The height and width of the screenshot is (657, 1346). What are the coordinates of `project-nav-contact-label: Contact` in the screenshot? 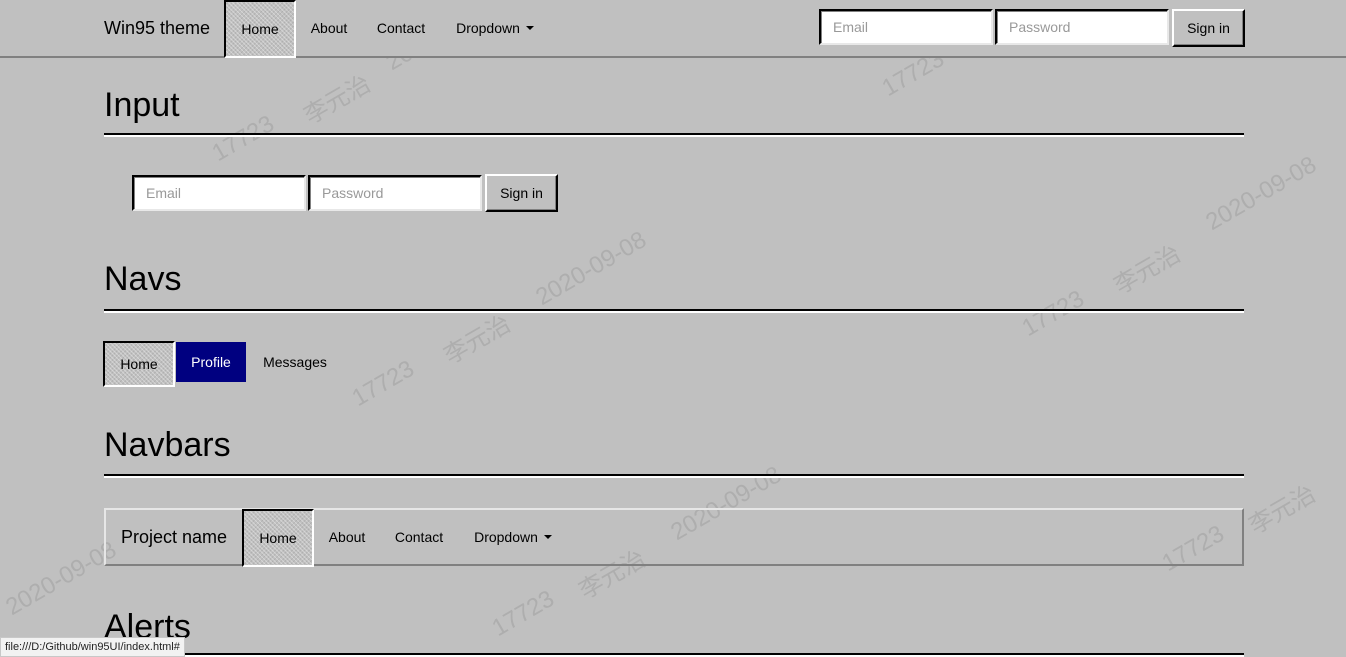 It's located at (419, 537).